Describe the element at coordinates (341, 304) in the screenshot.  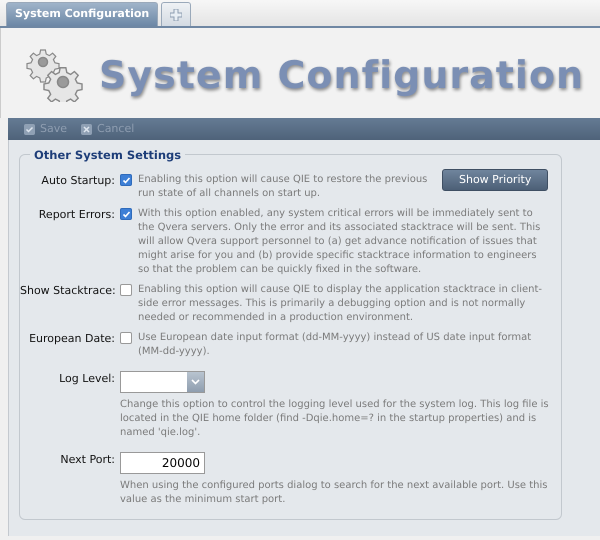
I see `setting-description: Enabling this option will cause QIE to display the application stacktrace in client-side error messages. This is primarily a debugging option and is not normally needed or recommended in a production environment.` at that location.